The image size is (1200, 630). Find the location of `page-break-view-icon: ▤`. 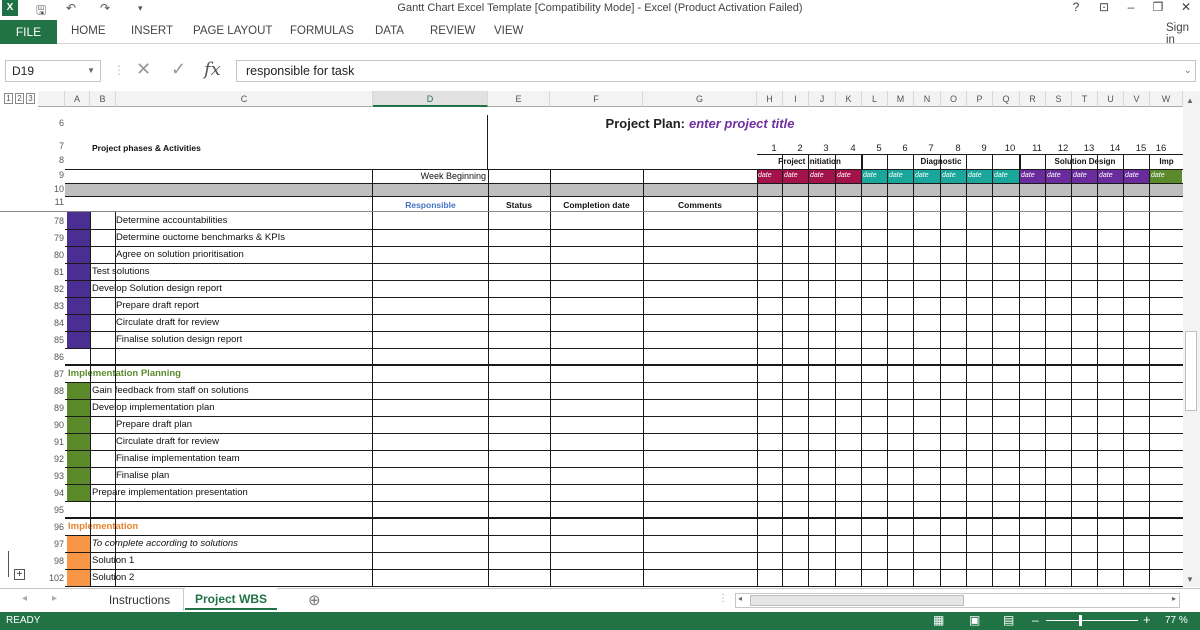

page-break-view-icon: ▤ is located at coordinates (1008, 620).